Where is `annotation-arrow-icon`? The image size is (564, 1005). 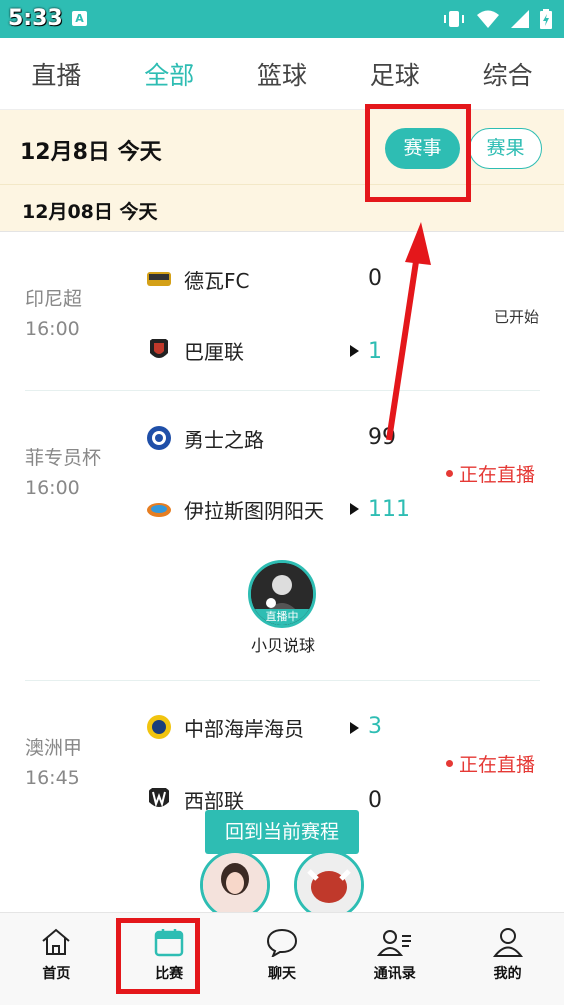 annotation-arrow-icon is located at coordinates (408, 331).